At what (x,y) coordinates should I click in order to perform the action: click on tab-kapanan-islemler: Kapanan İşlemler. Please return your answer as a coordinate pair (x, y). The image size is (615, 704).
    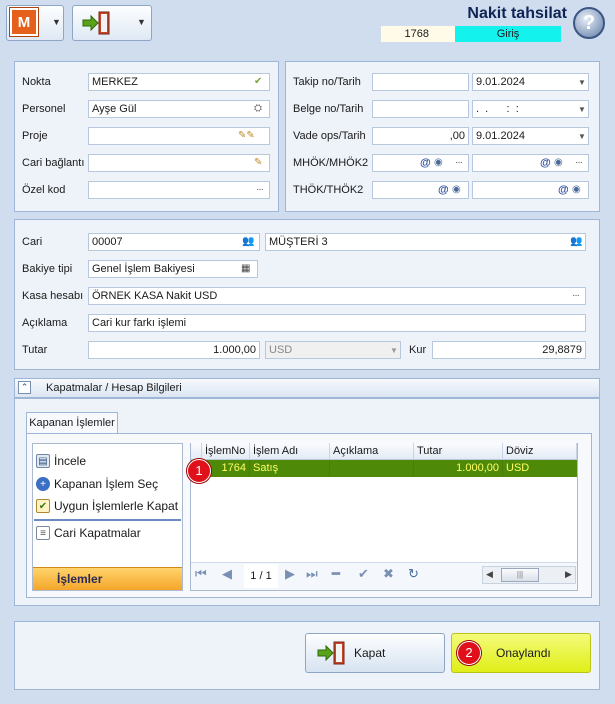
    Looking at the image, I should click on (72, 423).